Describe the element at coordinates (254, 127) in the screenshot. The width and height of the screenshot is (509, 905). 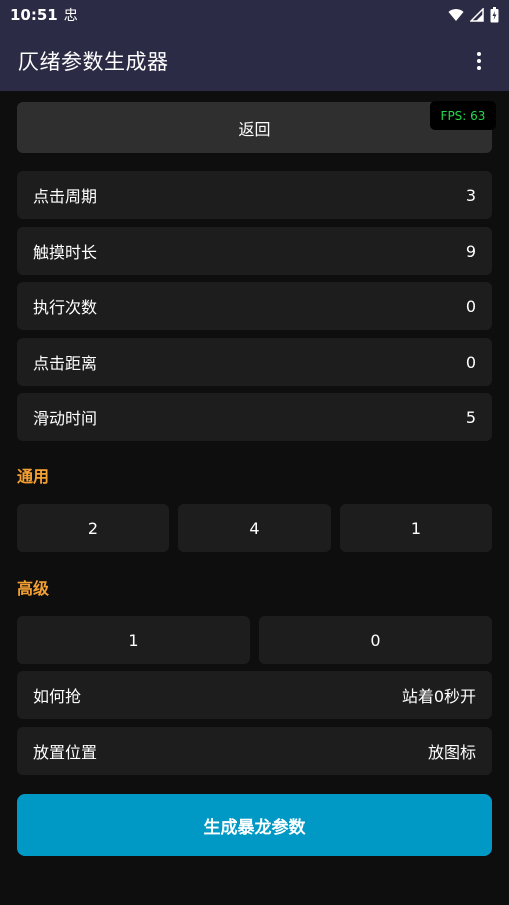
I see `back-button: 返回` at that location.